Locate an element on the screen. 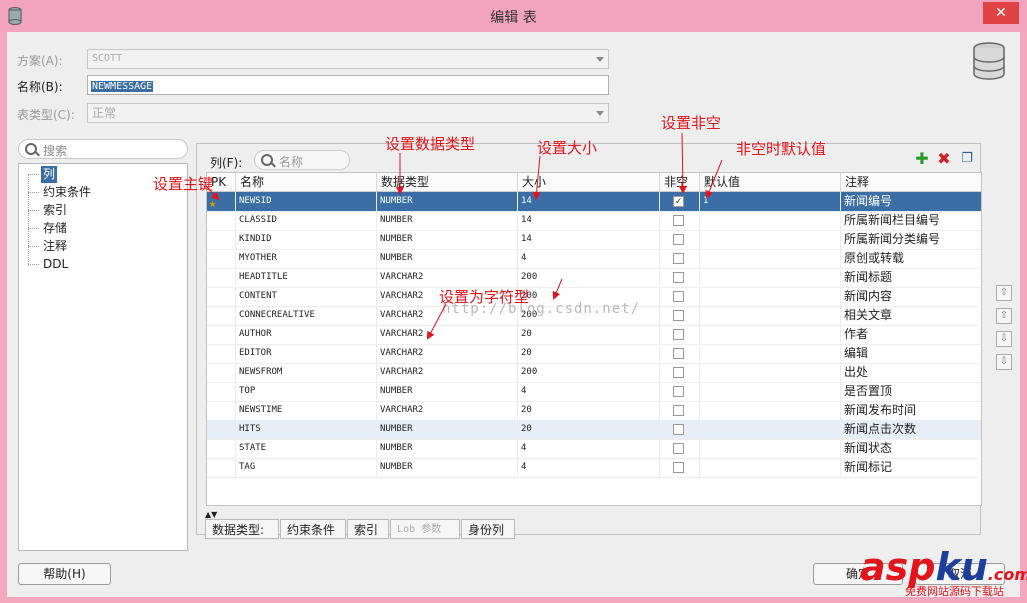 This screenshot has height=603, width=1027. cell-comment: 新闻标题 is located at coordinates (911, 277).